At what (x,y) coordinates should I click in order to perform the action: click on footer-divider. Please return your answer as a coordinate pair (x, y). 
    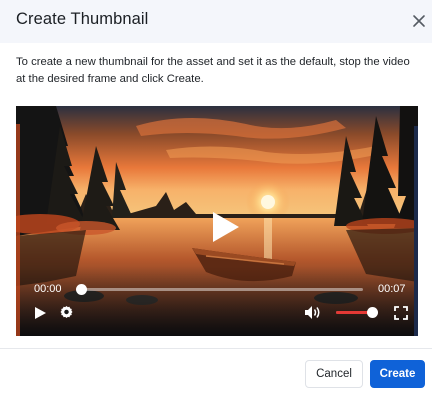
    Looking at the image, I should click on (216, 348).